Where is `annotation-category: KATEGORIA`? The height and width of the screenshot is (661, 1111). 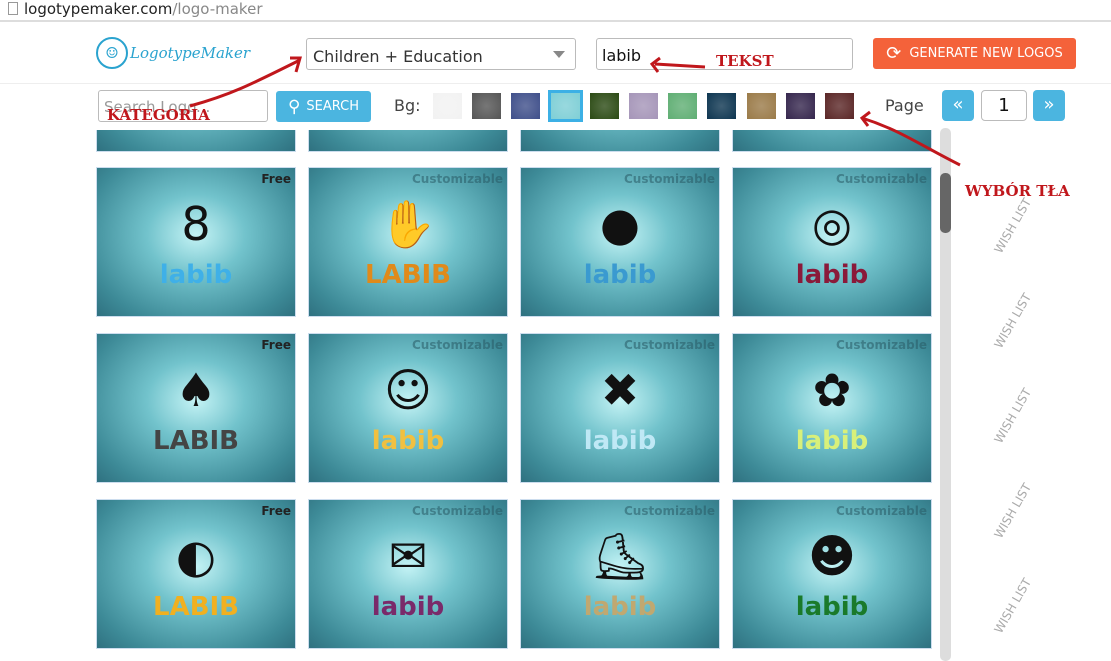 annotation-category: KATEGORIA is located at coordinates (158, 115).